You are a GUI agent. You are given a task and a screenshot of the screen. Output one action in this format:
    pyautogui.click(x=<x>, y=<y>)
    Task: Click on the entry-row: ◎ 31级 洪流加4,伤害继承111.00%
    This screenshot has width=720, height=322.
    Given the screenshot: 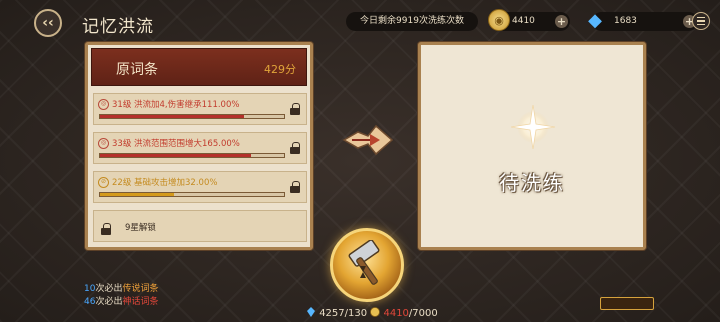 What is the action you would take?
    pyautogui.click(x=200, y=109)
    